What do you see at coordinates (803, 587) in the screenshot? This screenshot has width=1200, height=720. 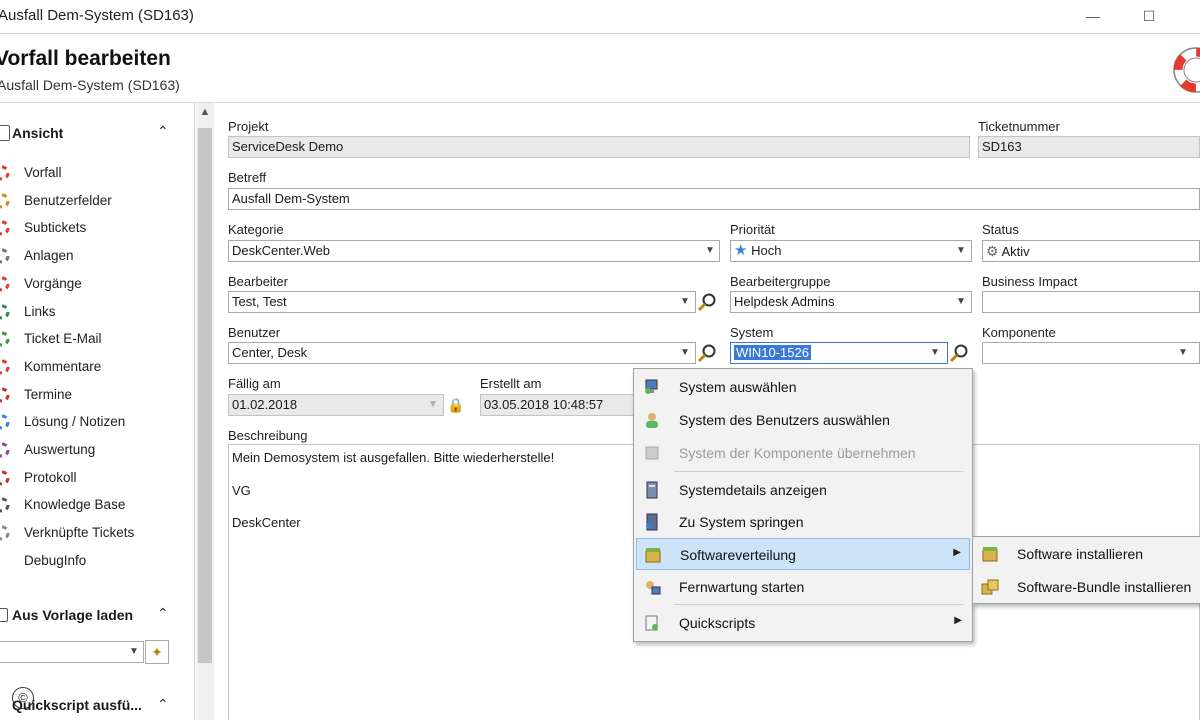 I see `menu-item-fernwartung: Fernwartung starten` at bounding box center [803, 587].